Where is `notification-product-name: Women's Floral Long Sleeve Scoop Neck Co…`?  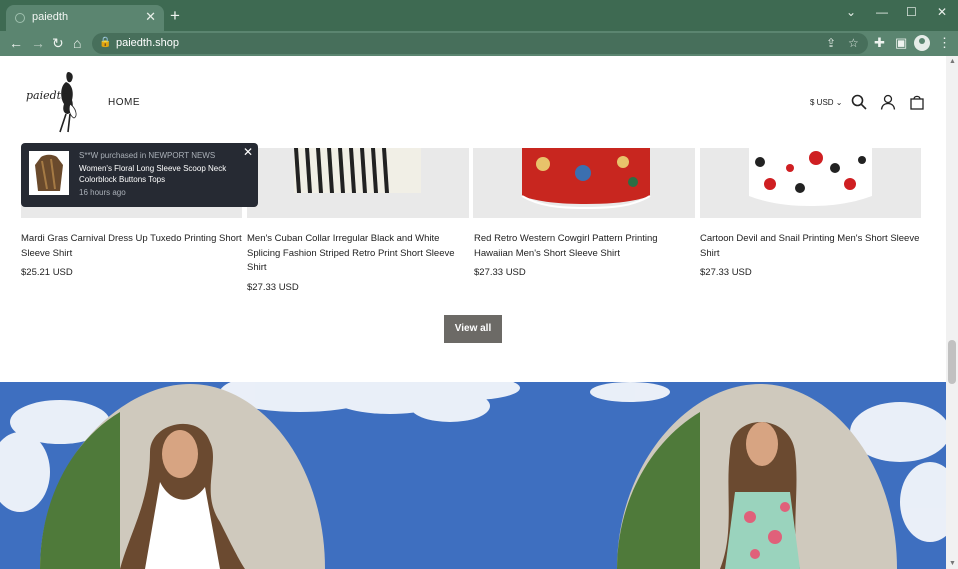
notification-product-name: Women's Floral Long Sleeve Scoop Neck Co… is located at coordinates (161, 174).